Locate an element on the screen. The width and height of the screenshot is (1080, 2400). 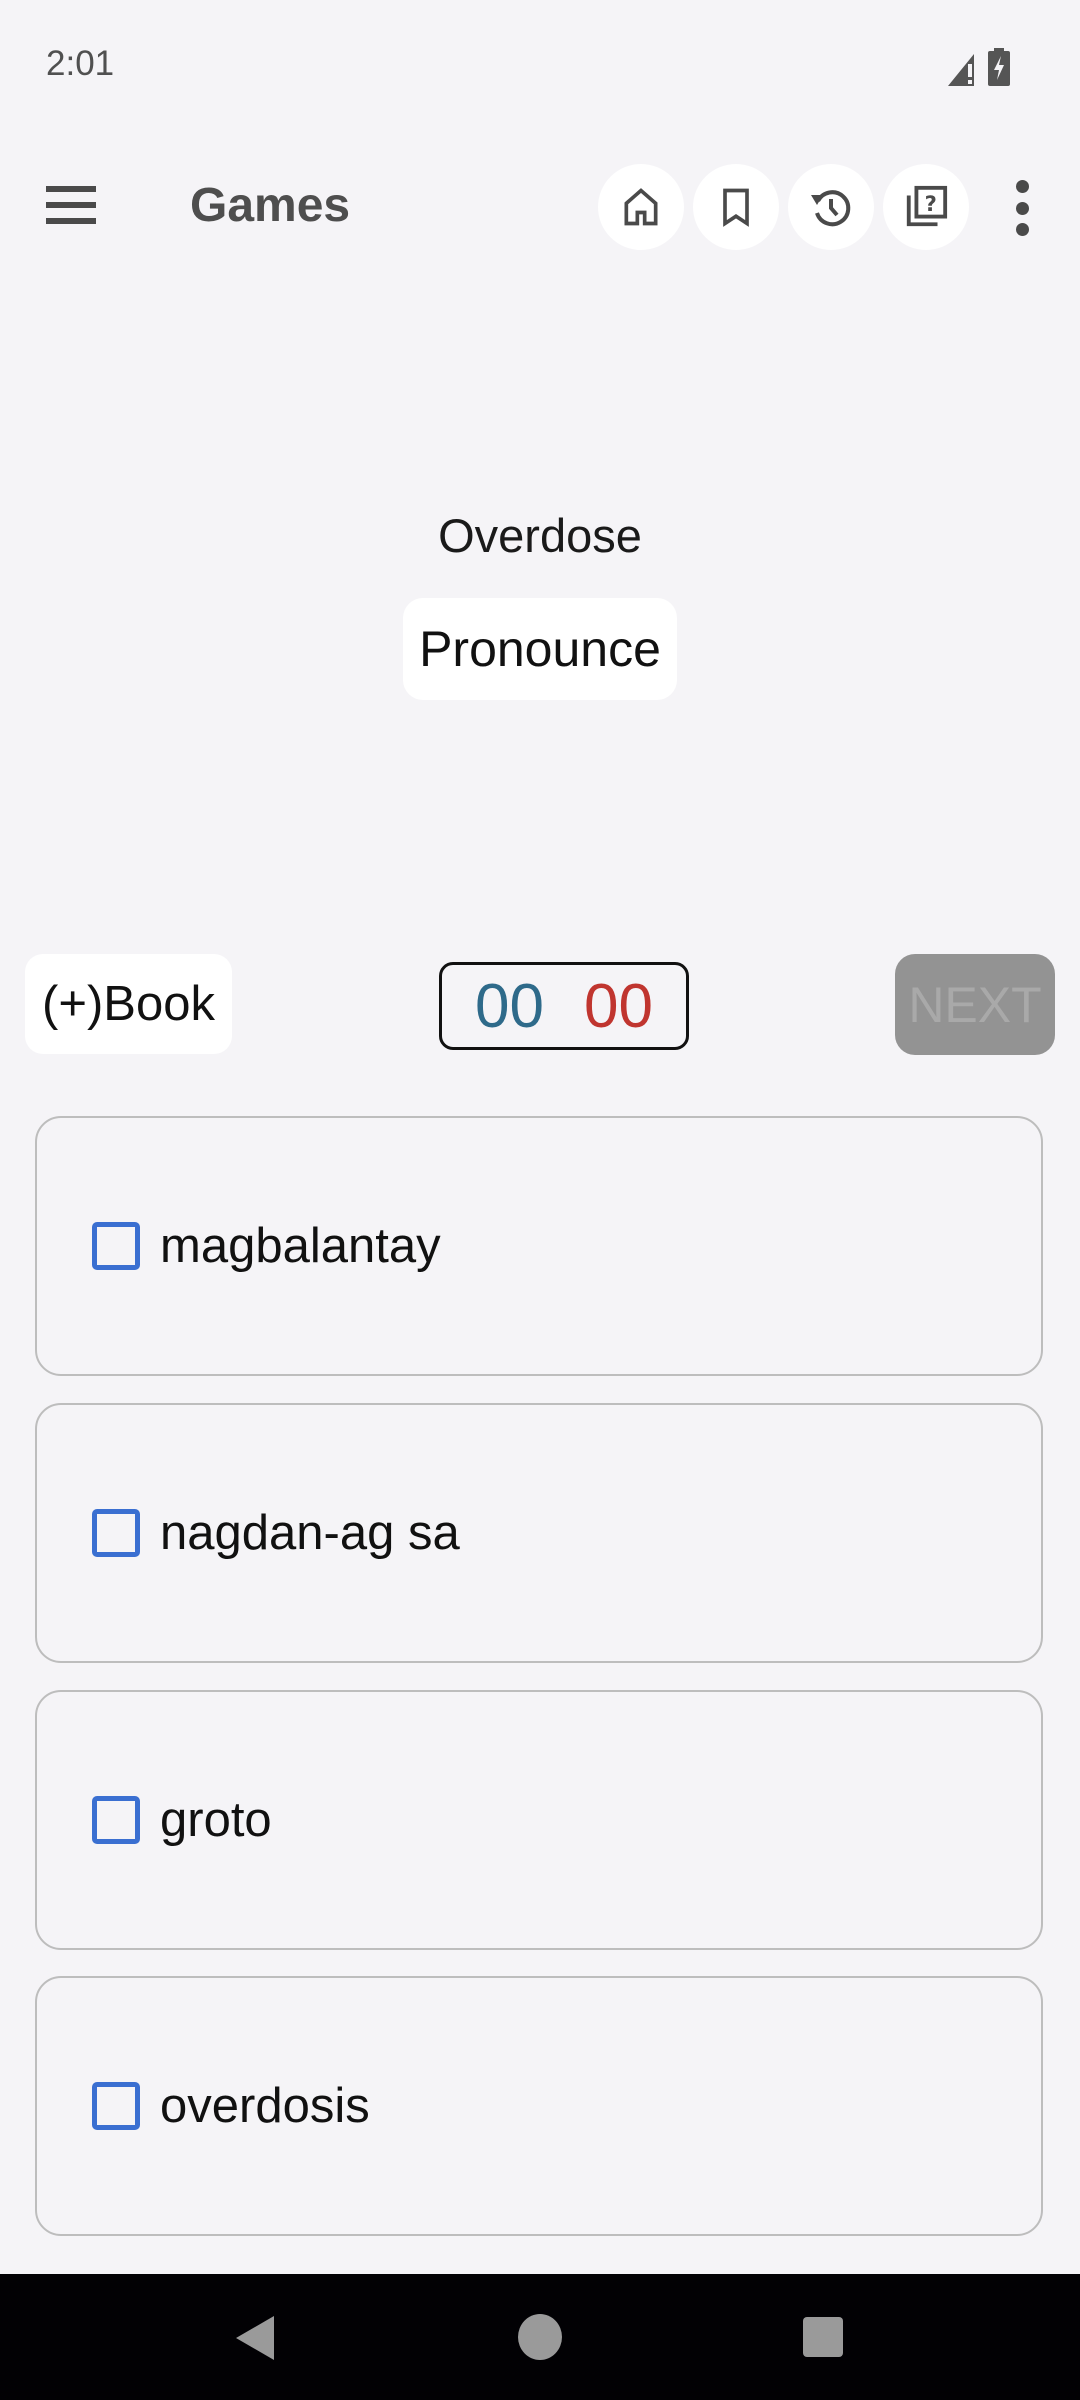
correct-count: 00 is located at coordinates (509, 1006).